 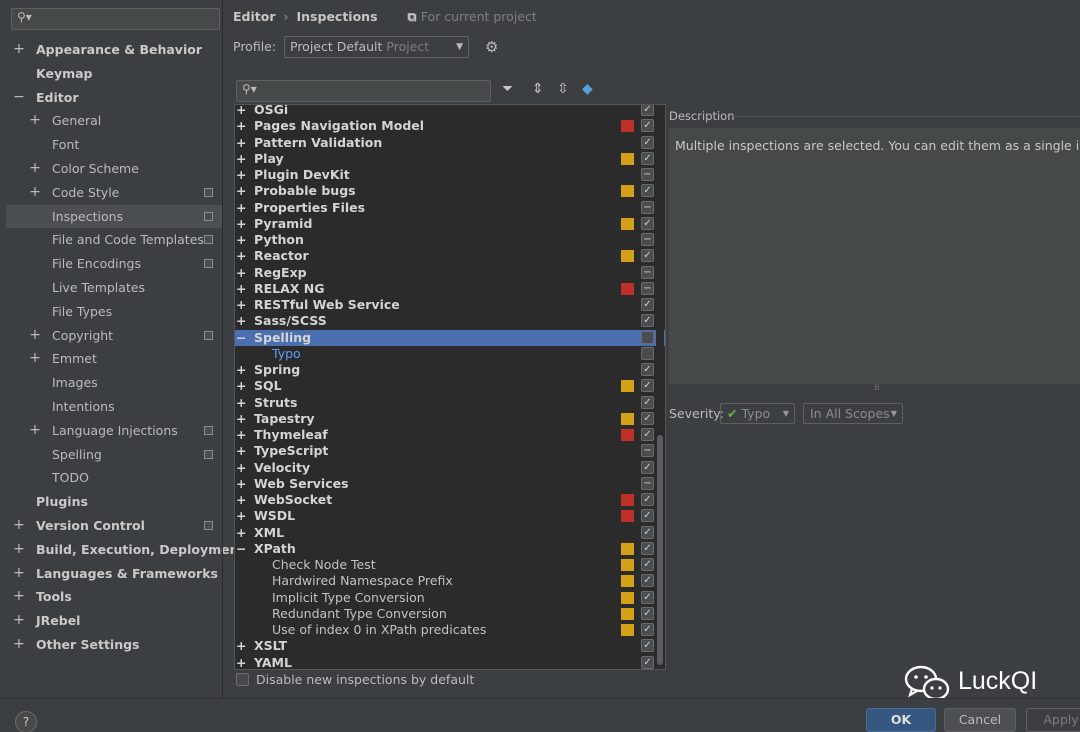 What do you see at coordinates (660, 387) in the screenshot?
I see `tree-scrollbar` at bounding box center [660, 387].